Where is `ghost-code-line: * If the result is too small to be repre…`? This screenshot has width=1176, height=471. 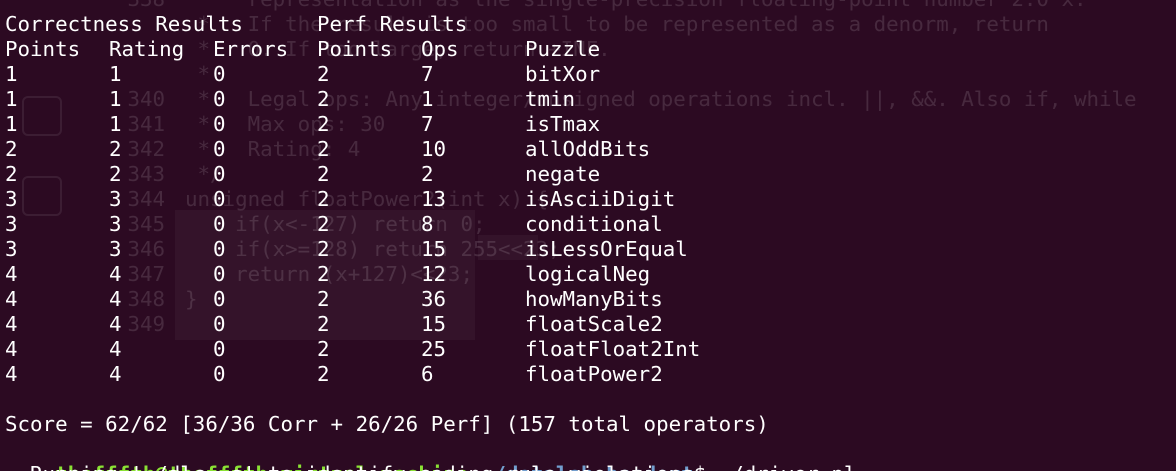 ghost-code-line: * If the result is too small to be repre… is located at coordinates (584, 24).